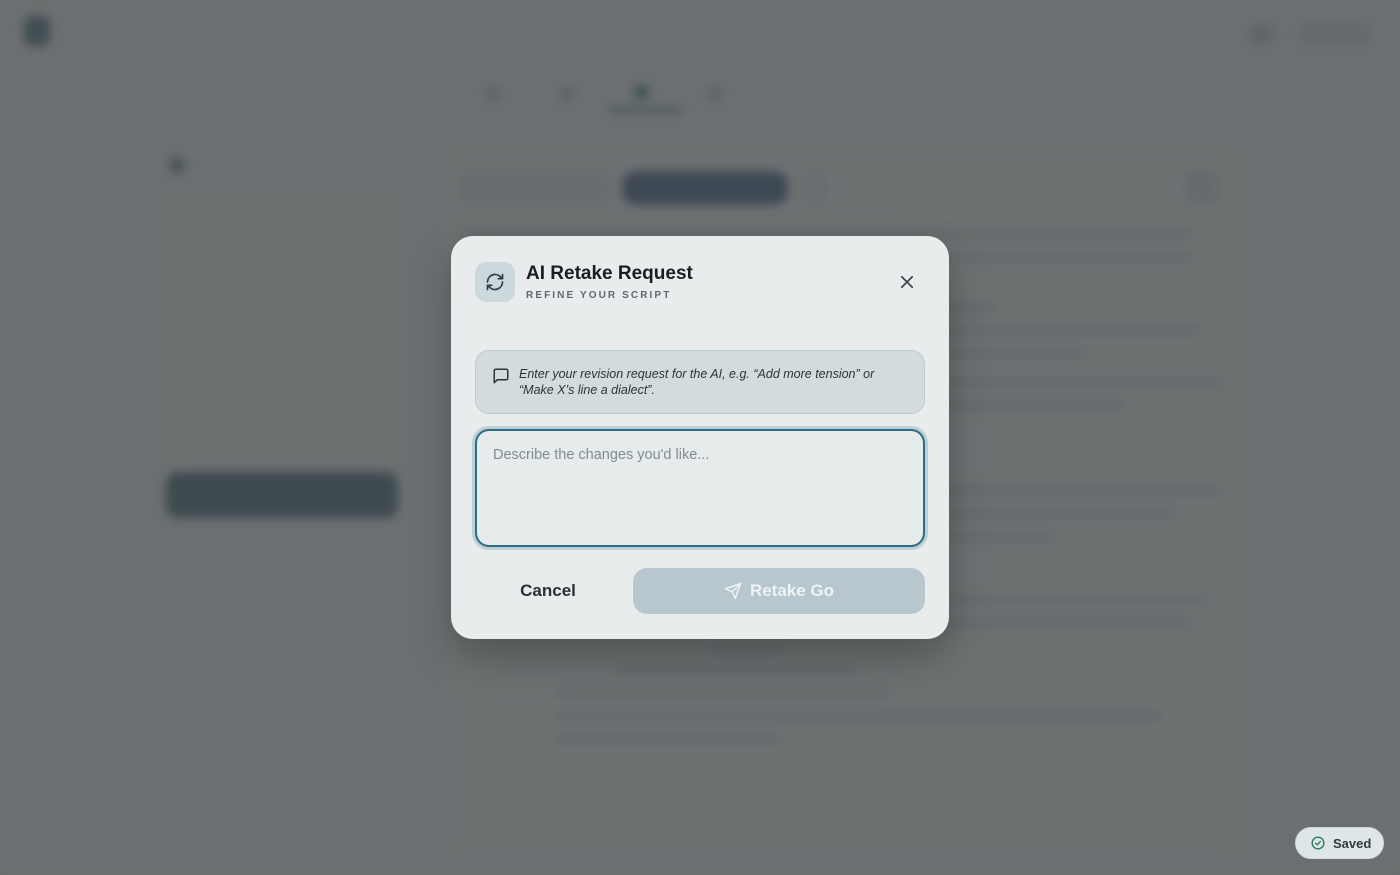  What do you see at coordinates (501, 376) in the screenshot?
I see `message-square-icon` at bounding box center [501, 376].